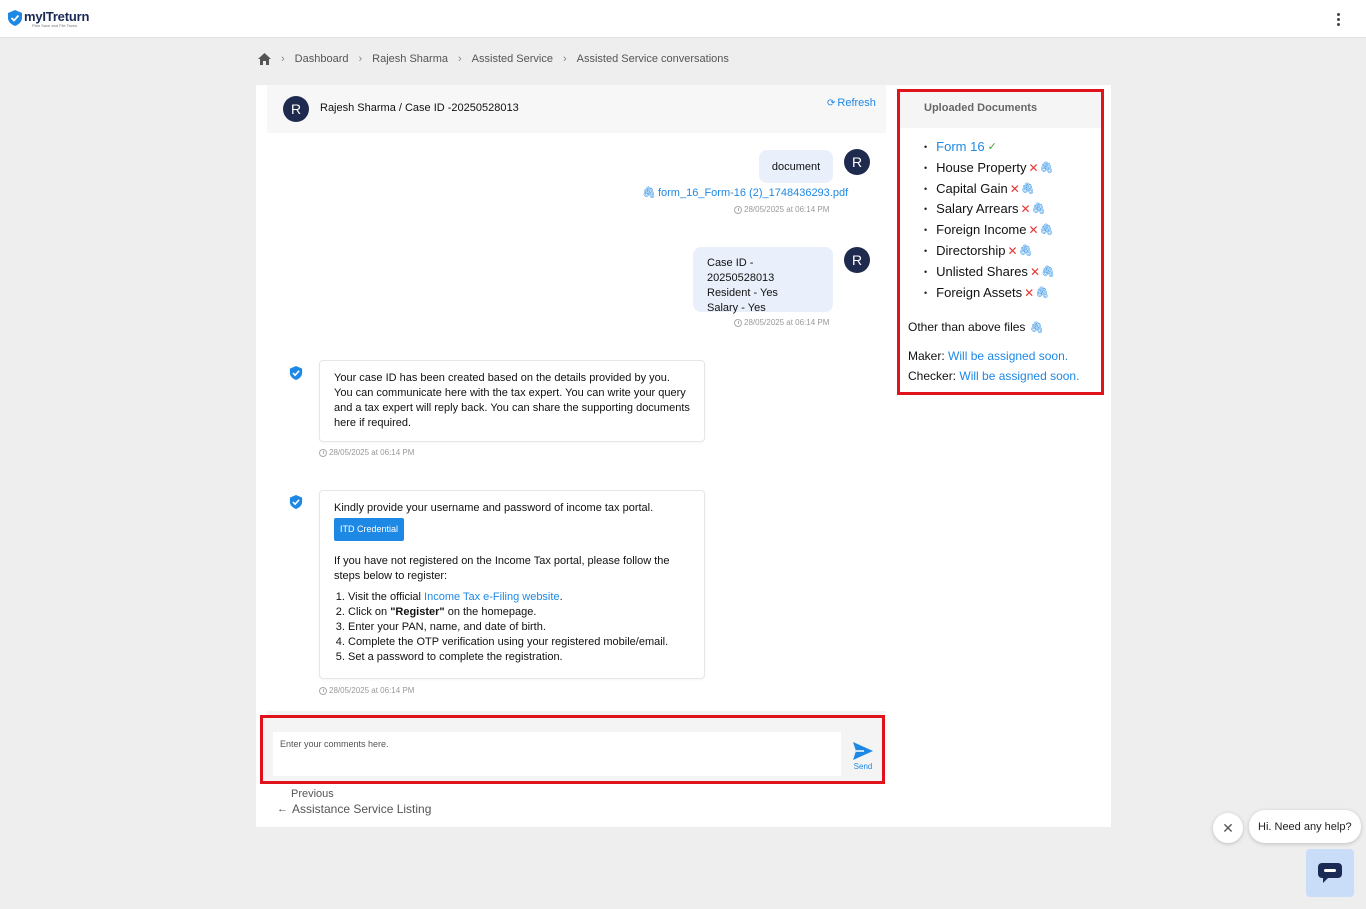 This screenshot has height=909, width=1366. I want to click on message-line: Salary - Yes, so click(736, 308).